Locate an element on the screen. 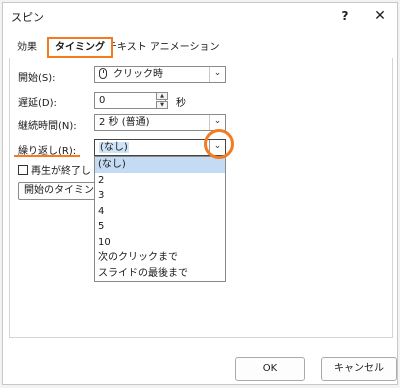  repeat-value: (なし) is located at coordinates (114, 147).